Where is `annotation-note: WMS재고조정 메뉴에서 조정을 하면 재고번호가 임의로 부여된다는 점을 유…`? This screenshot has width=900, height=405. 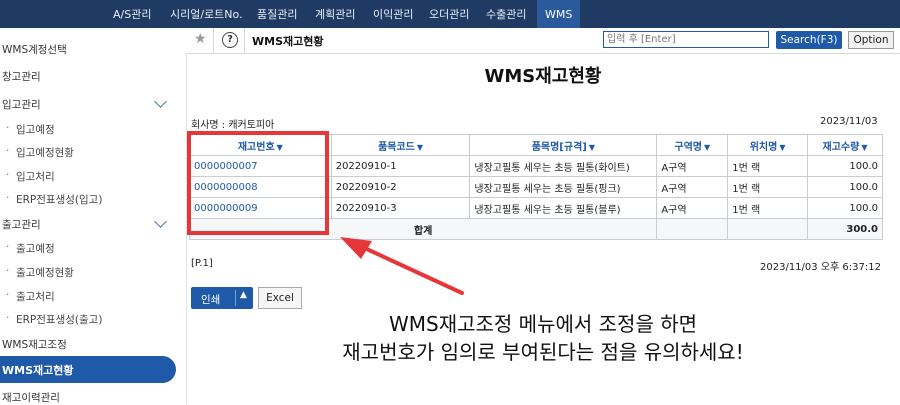
annotation-note: WMS재고조정 메뉴에서 조정을 하면 재고번호가 임의로 부여된다는 점을 유… is located at coordinates (543, 338).